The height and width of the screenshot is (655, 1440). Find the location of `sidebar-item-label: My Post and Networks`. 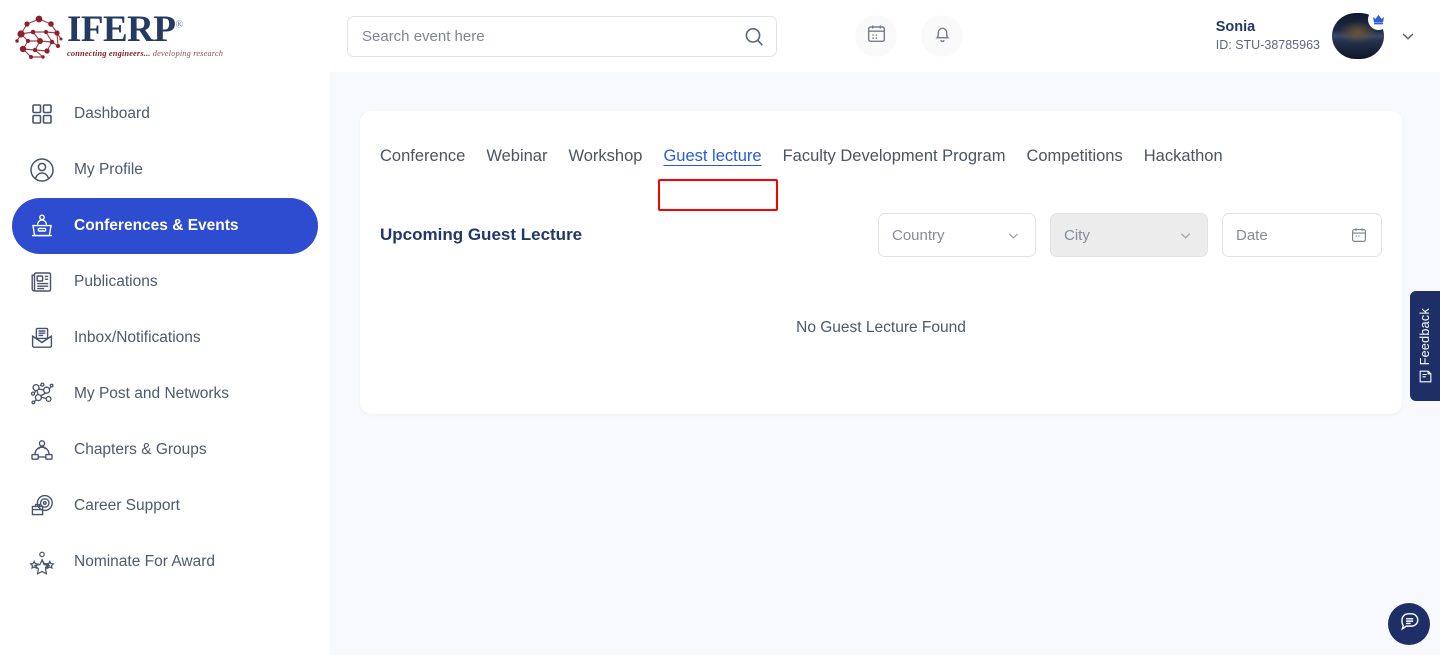

sidebar-item-label: My Post and Networks is located at coordinates (152, 393).